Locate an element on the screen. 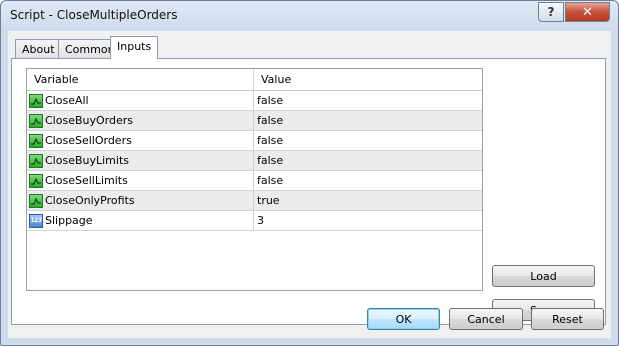 Image resolution: width=619 pixels, height=346 pixels. variable-name: CloseSellLimits is located at coordinates (86, 180).